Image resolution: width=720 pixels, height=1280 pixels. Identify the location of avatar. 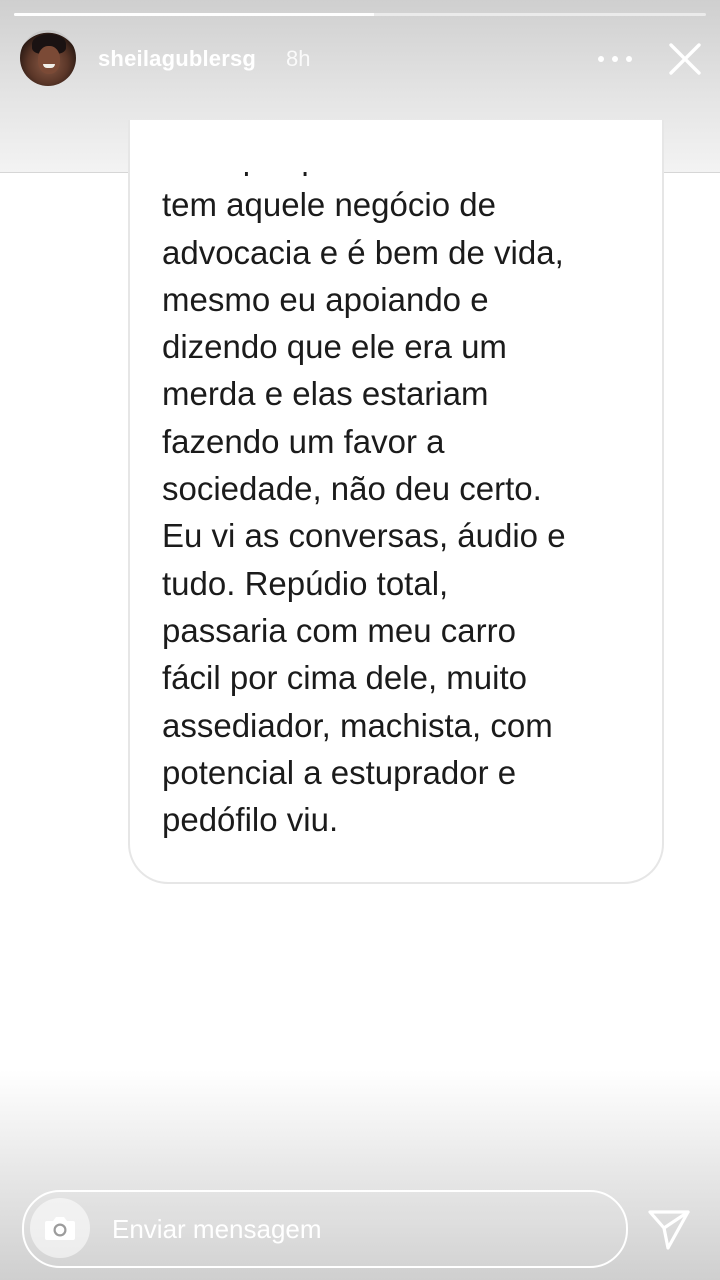
(48, 58).